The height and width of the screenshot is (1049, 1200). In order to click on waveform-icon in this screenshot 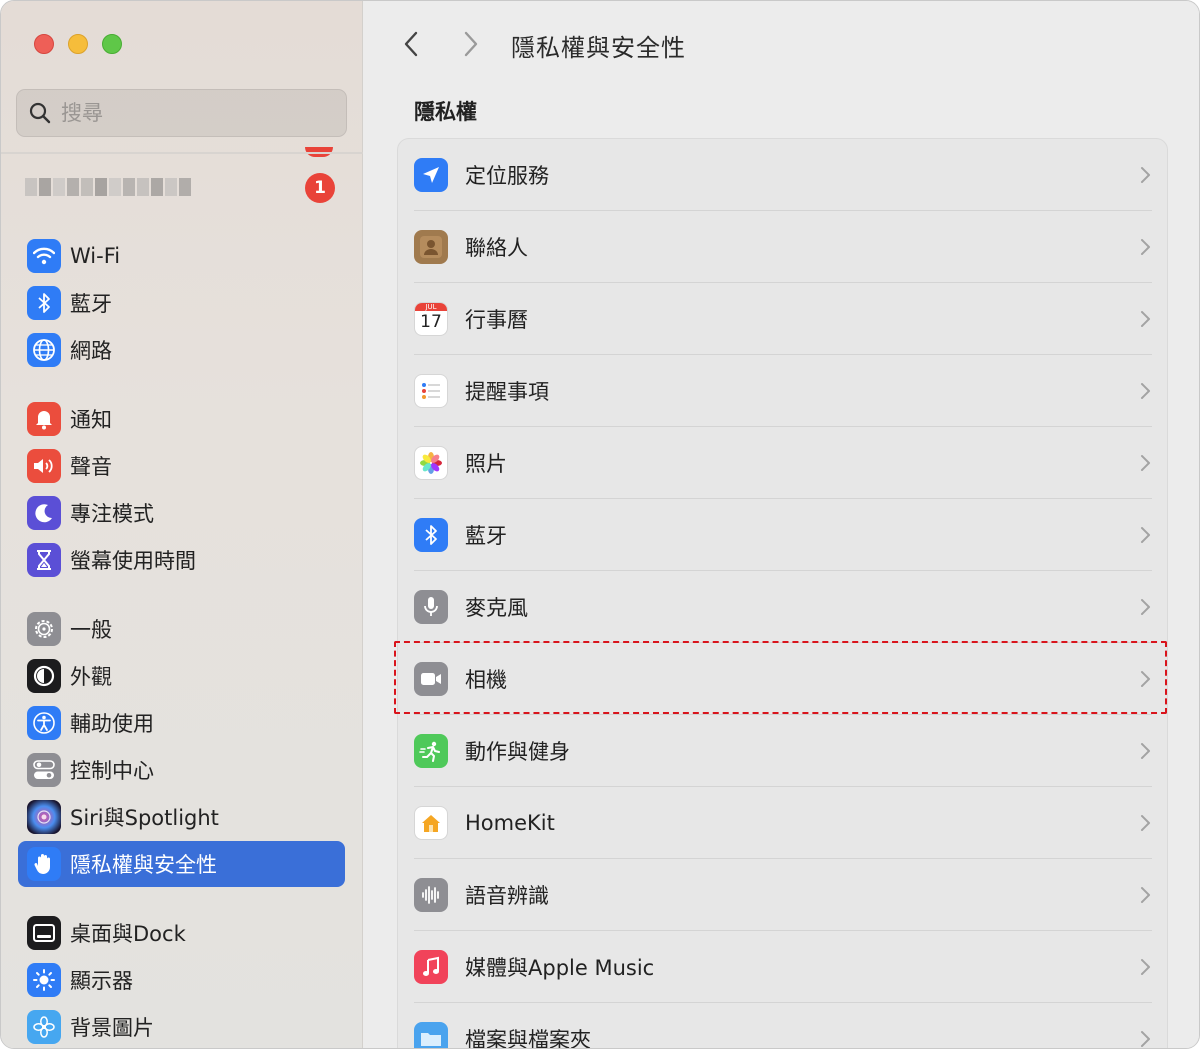, I will do `click(431, 895)`.